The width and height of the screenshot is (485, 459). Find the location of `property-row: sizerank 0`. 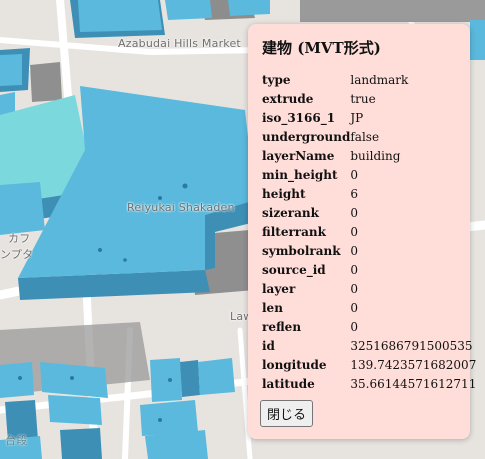

property-row: sizerank 0 is located at coordinates (369, 212).